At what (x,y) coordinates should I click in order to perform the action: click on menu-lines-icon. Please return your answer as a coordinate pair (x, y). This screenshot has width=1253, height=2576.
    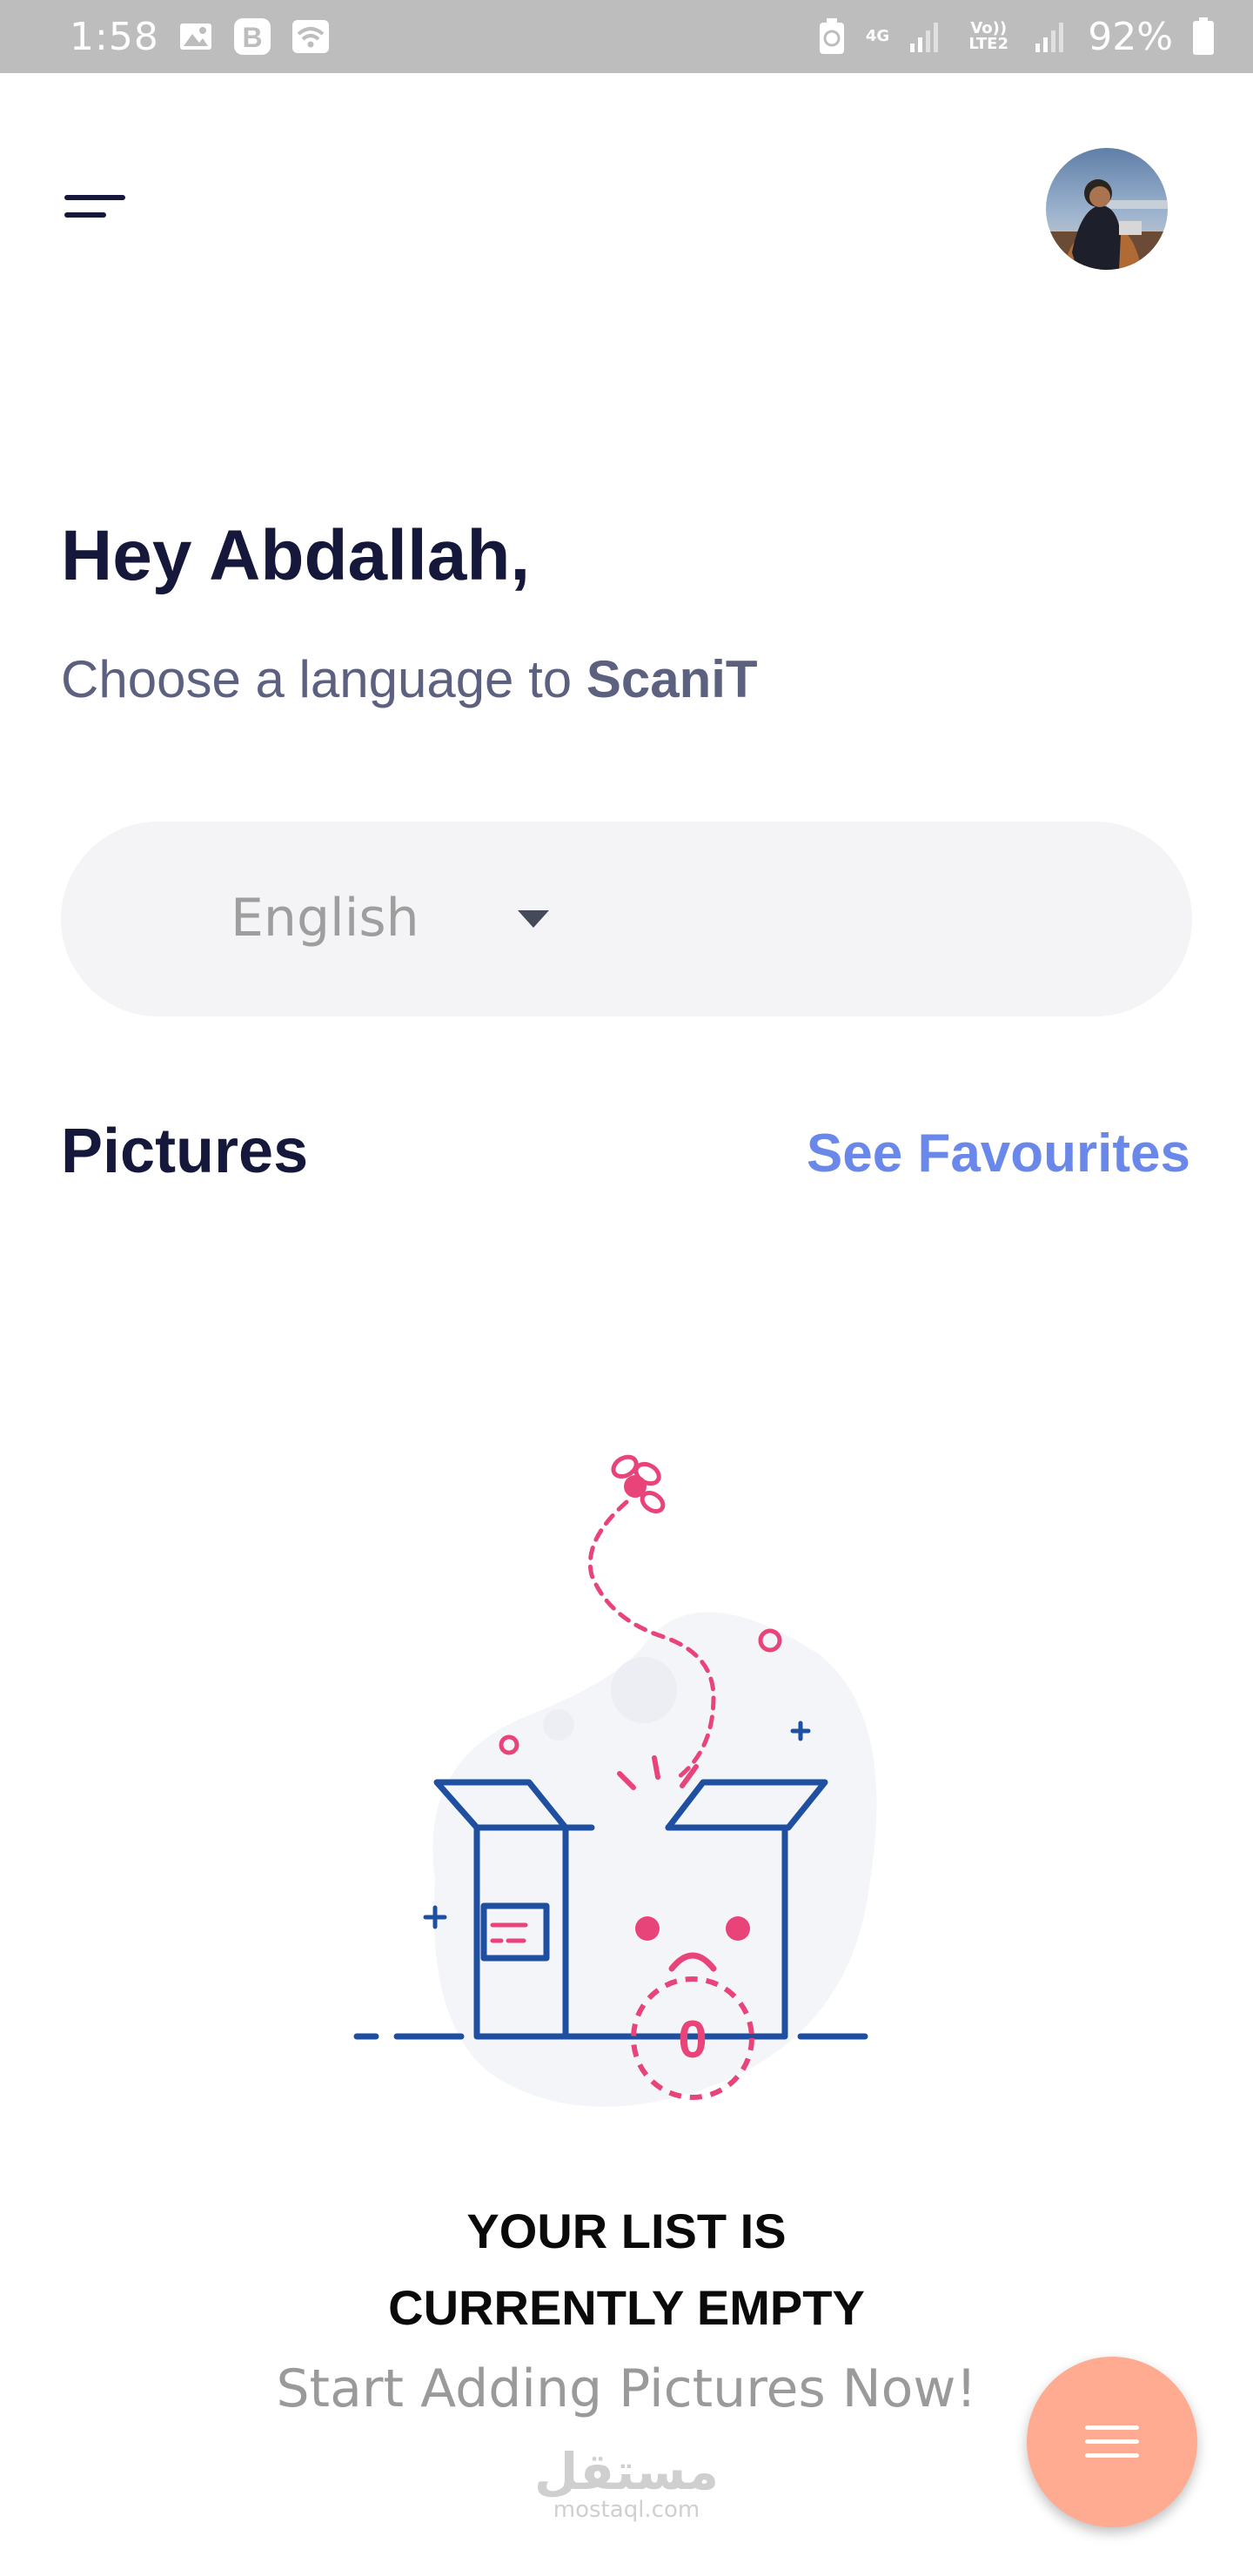
    Looking at the image, I should click on (94, 206).